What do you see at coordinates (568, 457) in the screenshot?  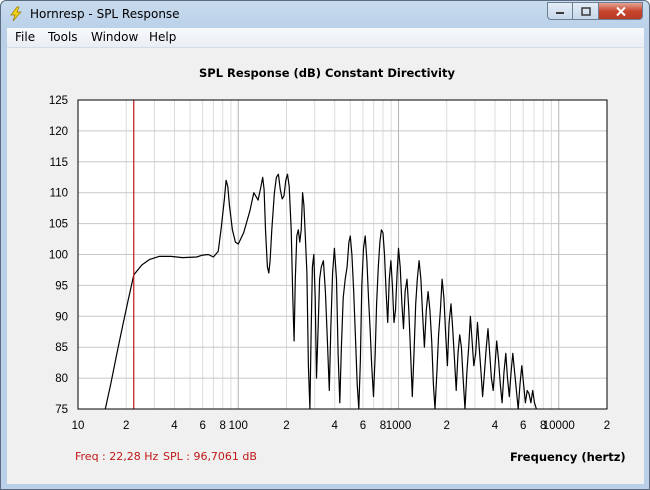 I see `x-axis-title: Frequency (hertz)` at bounding box center [568, 457].